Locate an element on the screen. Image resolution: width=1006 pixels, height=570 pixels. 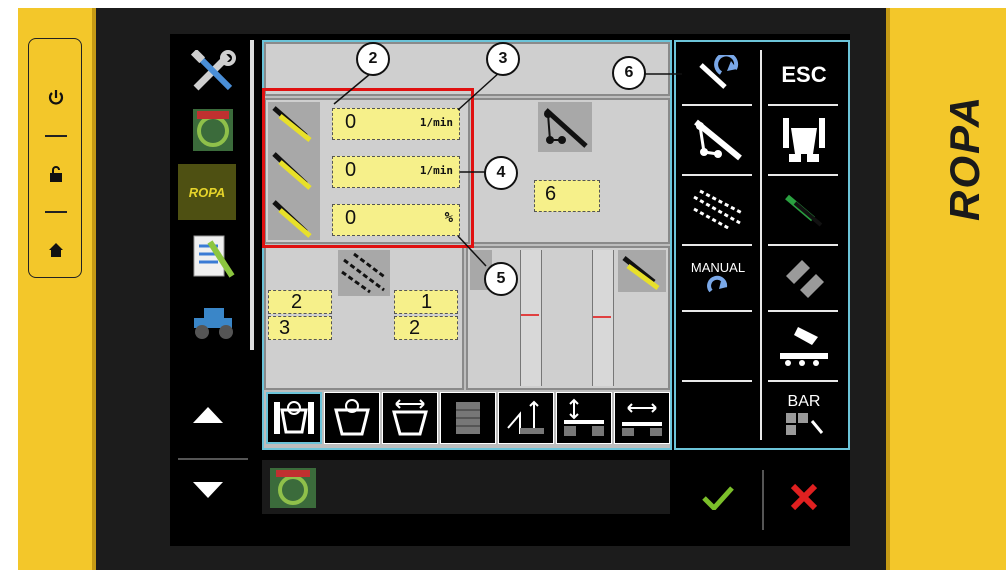
tab-grid is located at coordinates (468, 418).